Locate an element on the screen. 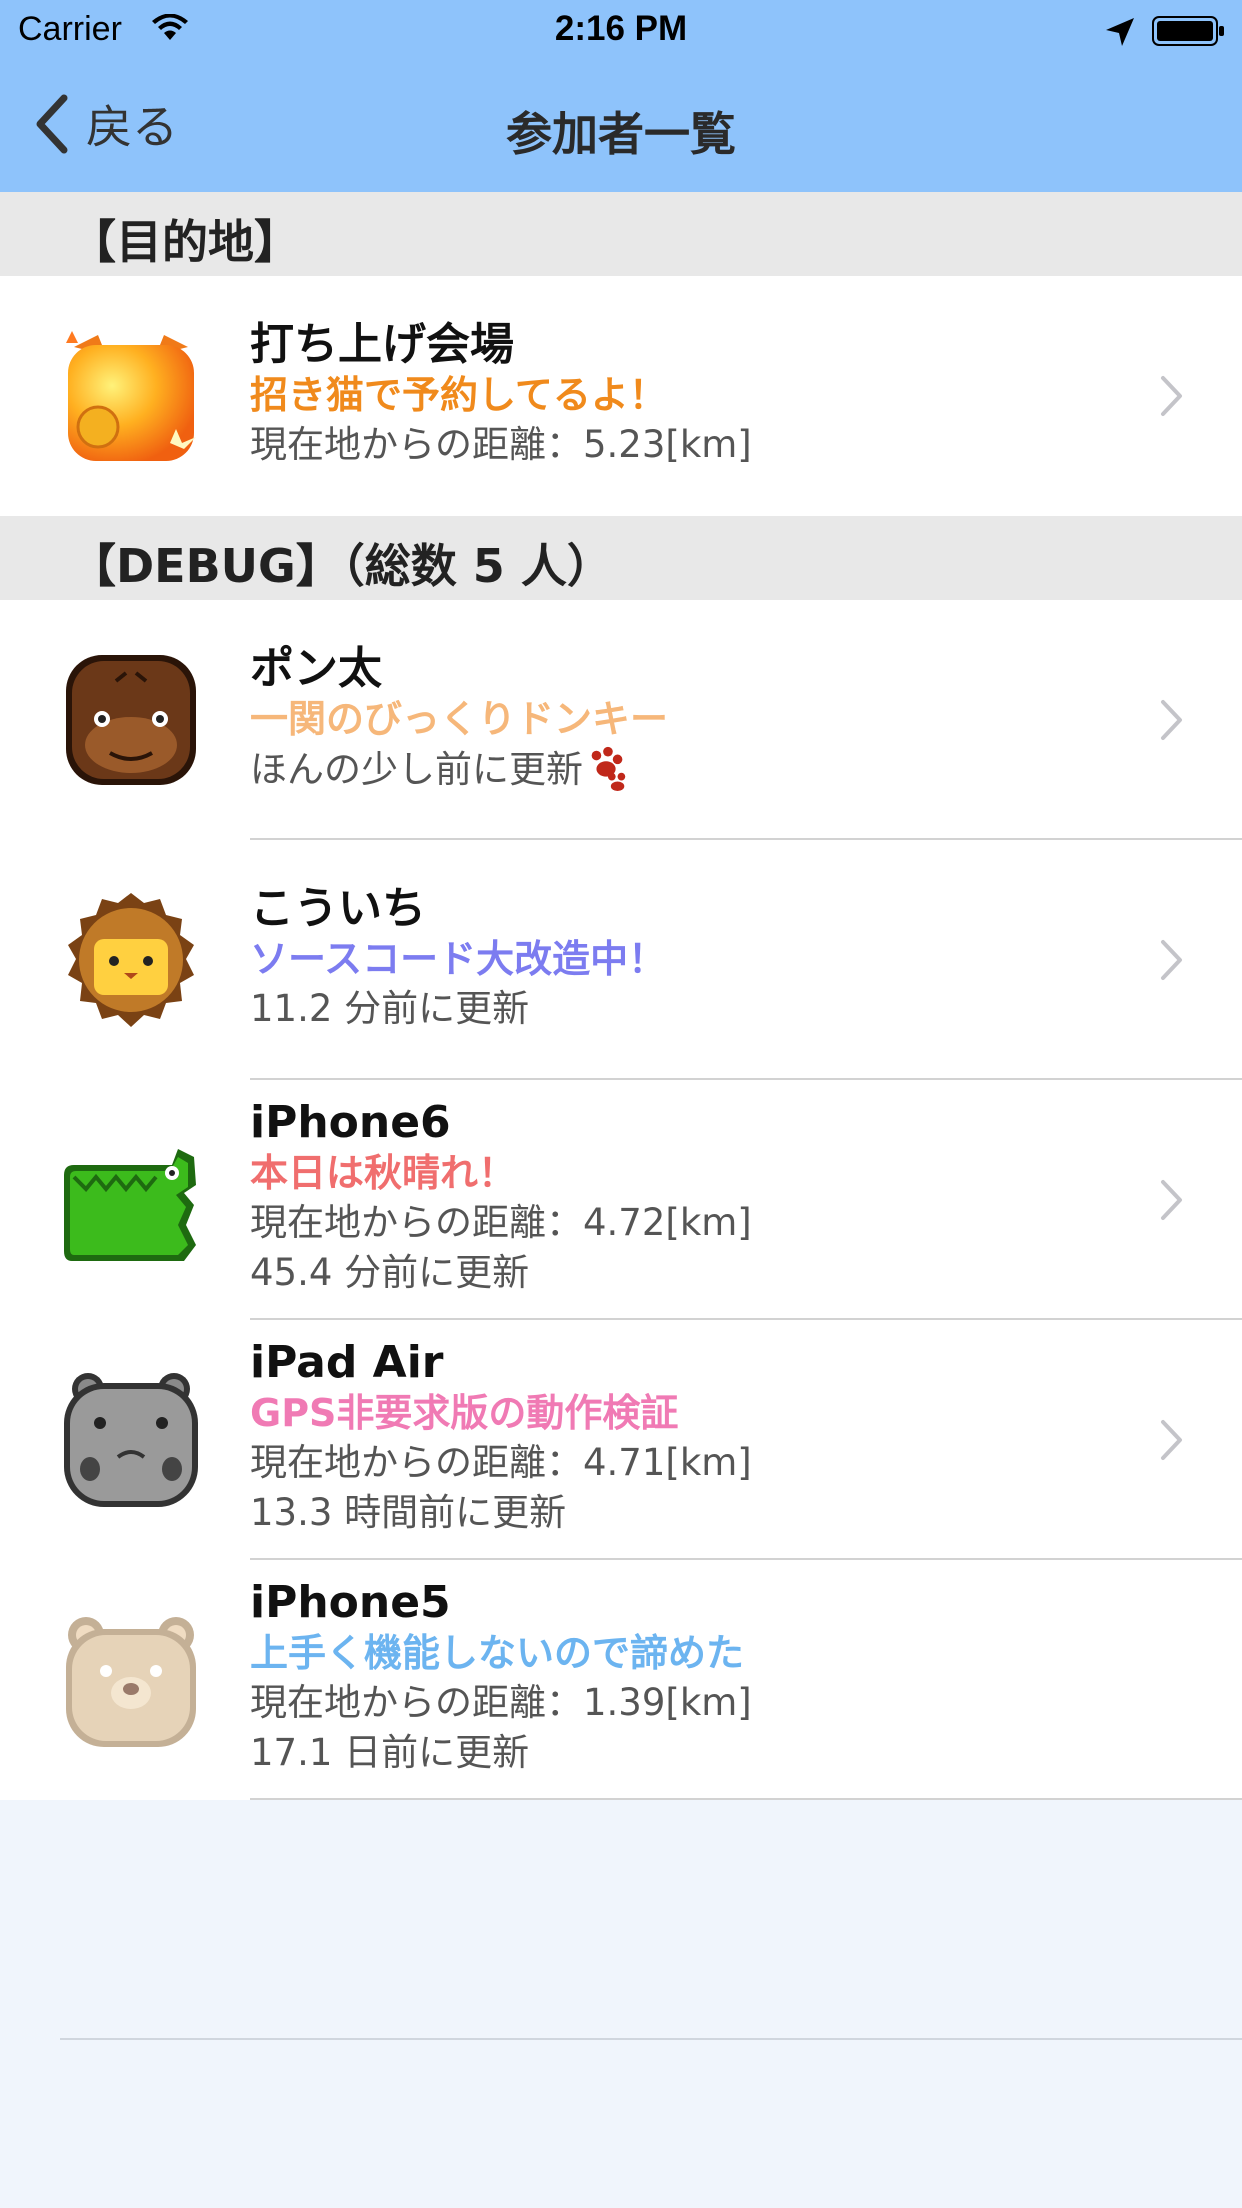 Image resolution: width=1242 pixels, height=2208 pixels. hippo-icon is located at coordinates (131, 1440).